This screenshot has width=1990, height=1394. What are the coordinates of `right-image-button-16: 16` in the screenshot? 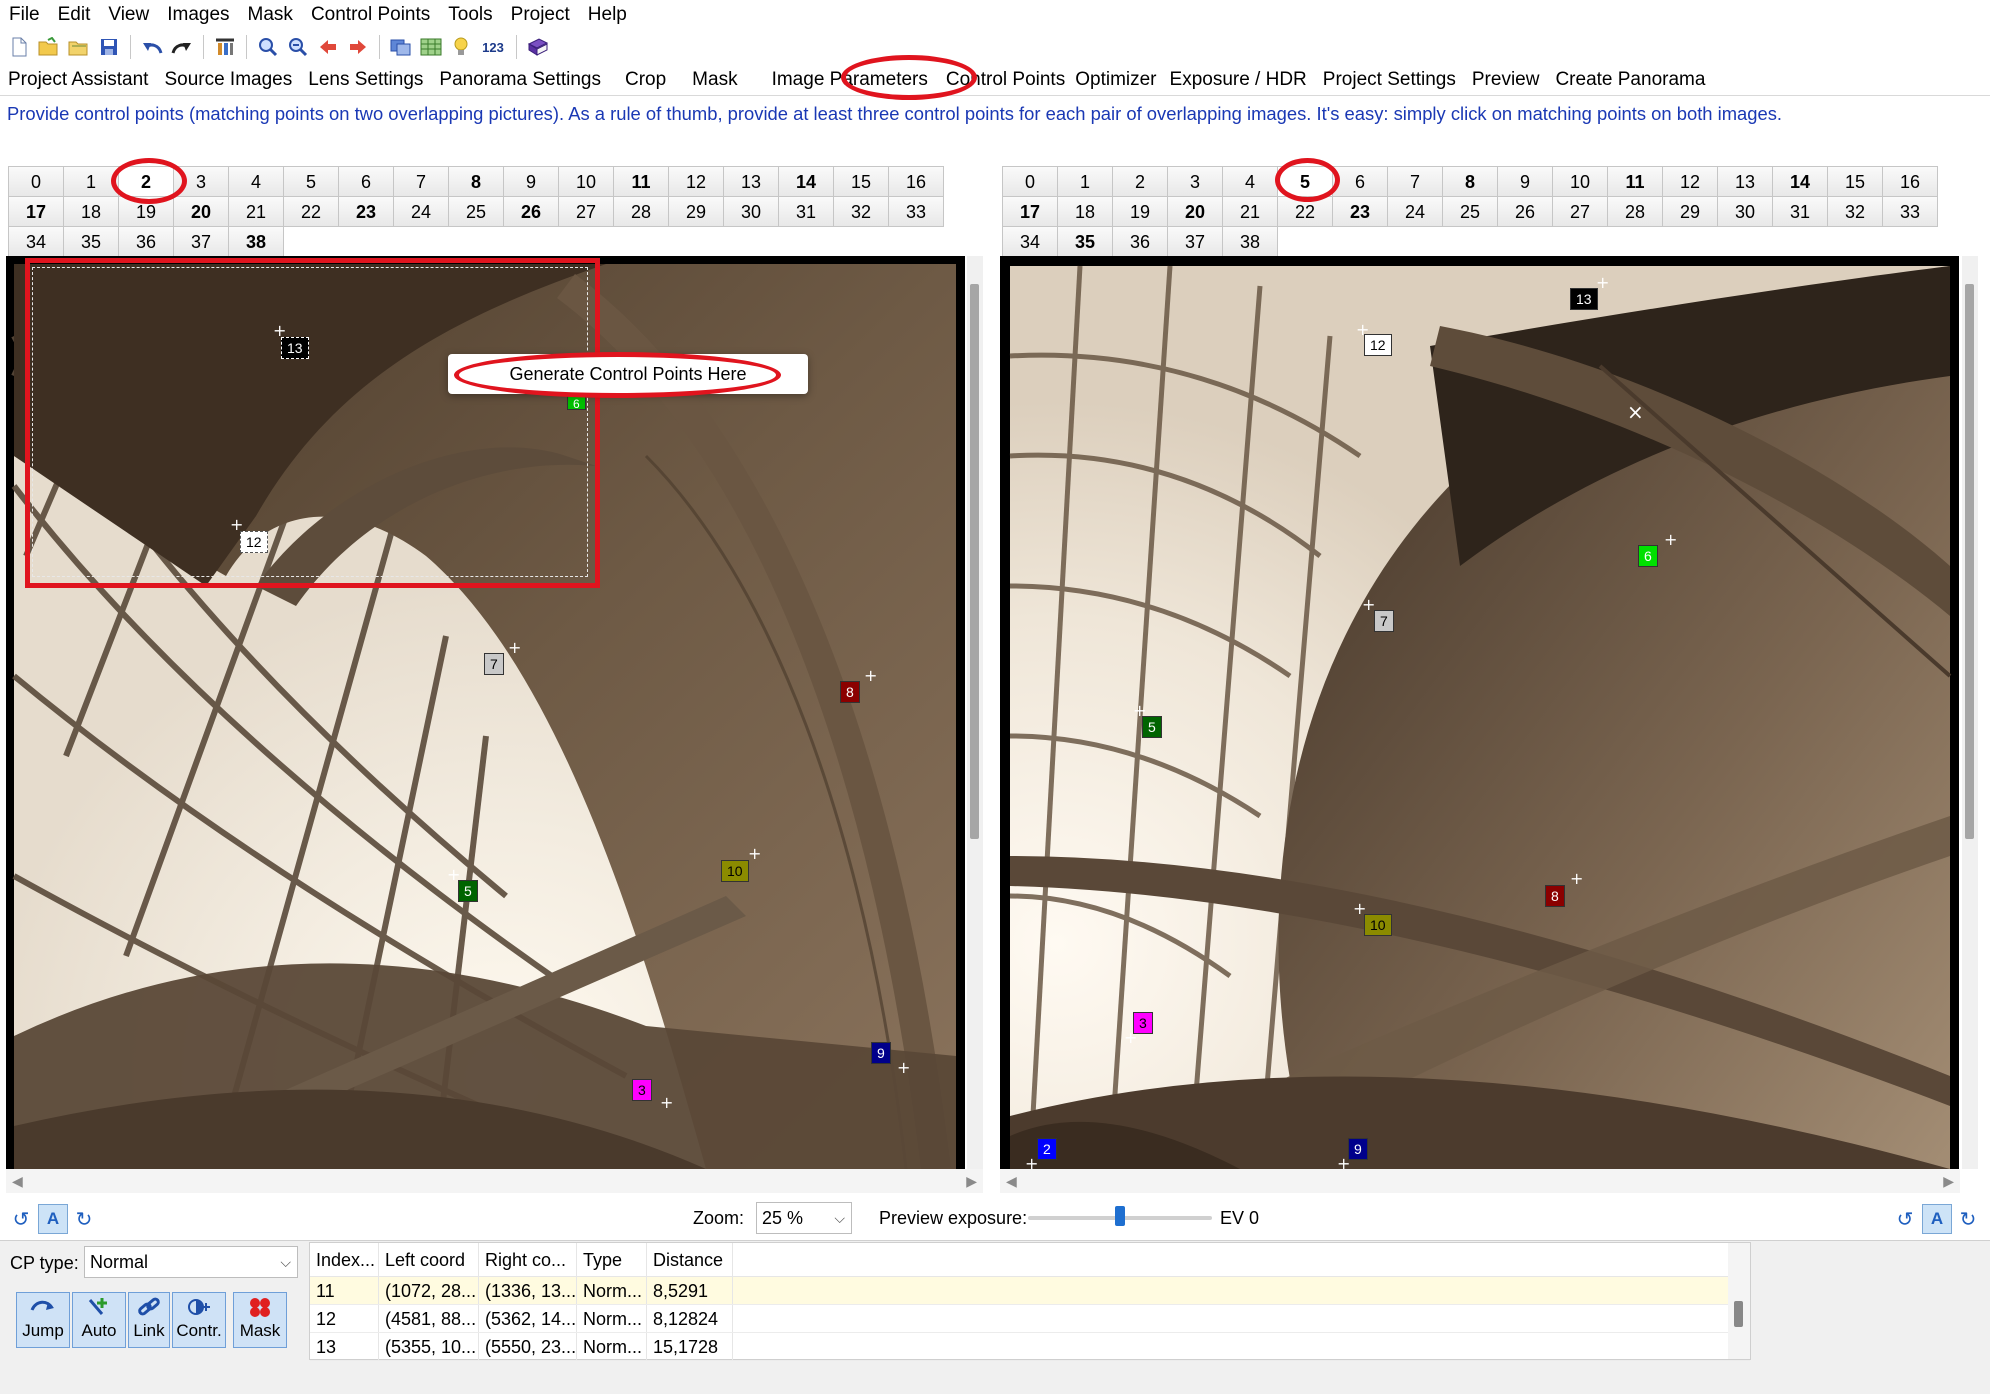 It's located at (1910, 182).